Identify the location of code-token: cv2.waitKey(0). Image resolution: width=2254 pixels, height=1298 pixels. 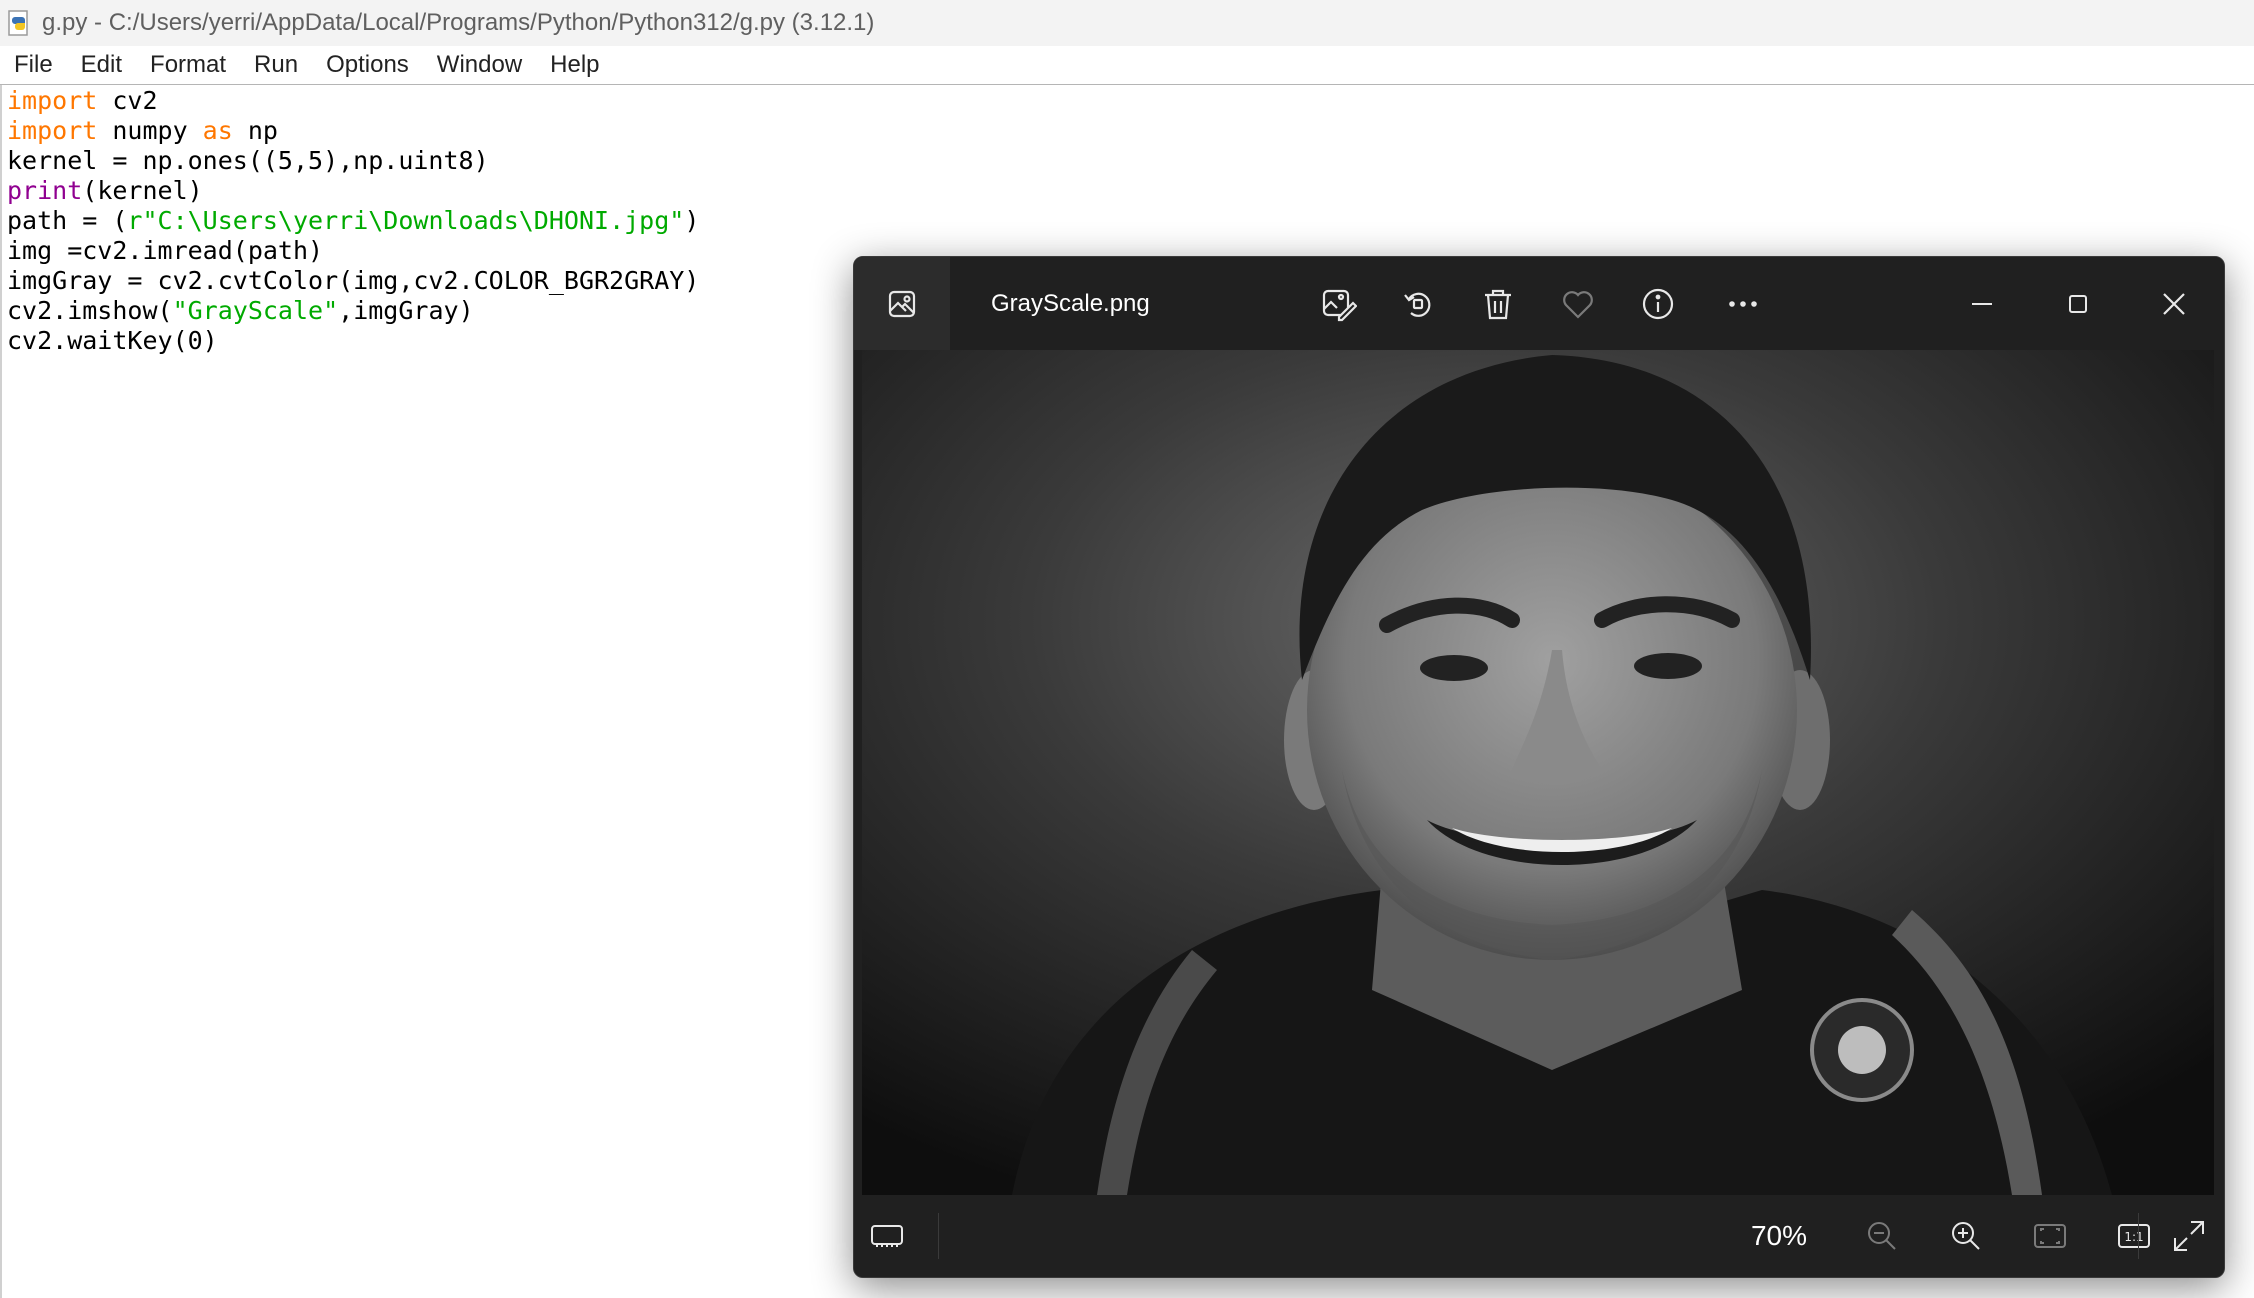
(112, 340).